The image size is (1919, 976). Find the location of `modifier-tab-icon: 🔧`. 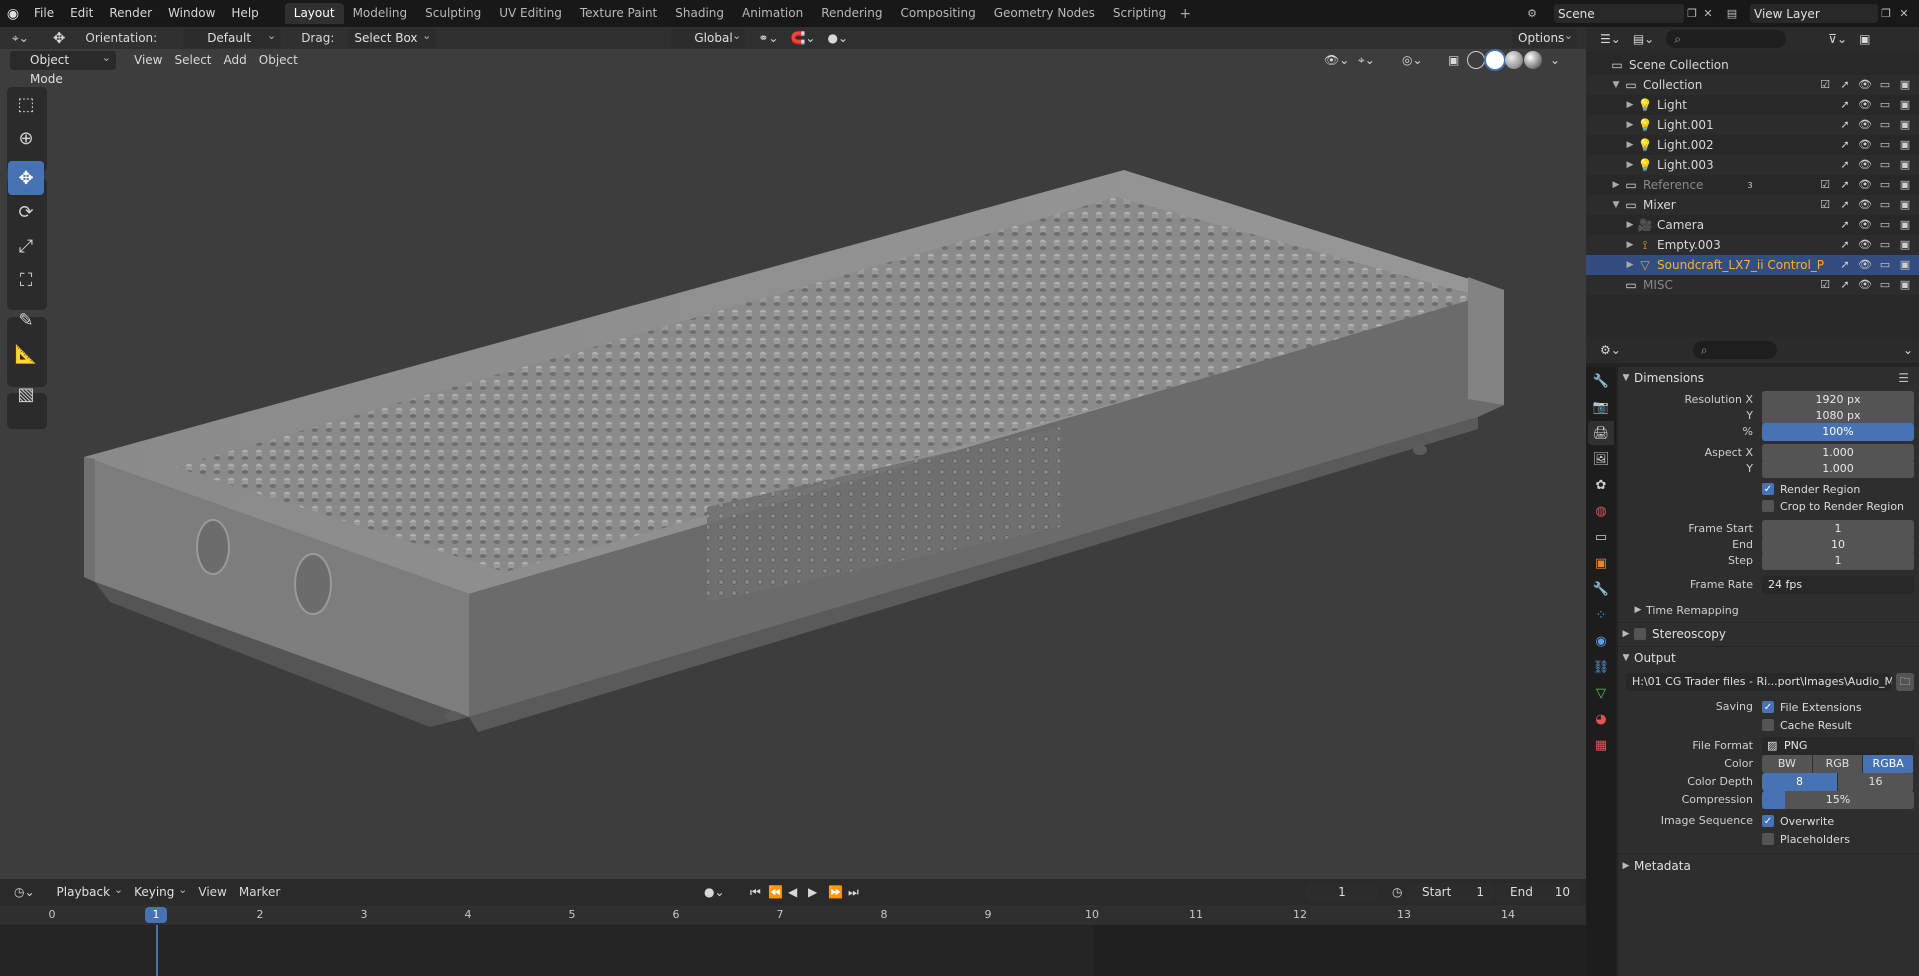

modifier-tab-icon: 🔧 is located at coordinates (1601, 589).